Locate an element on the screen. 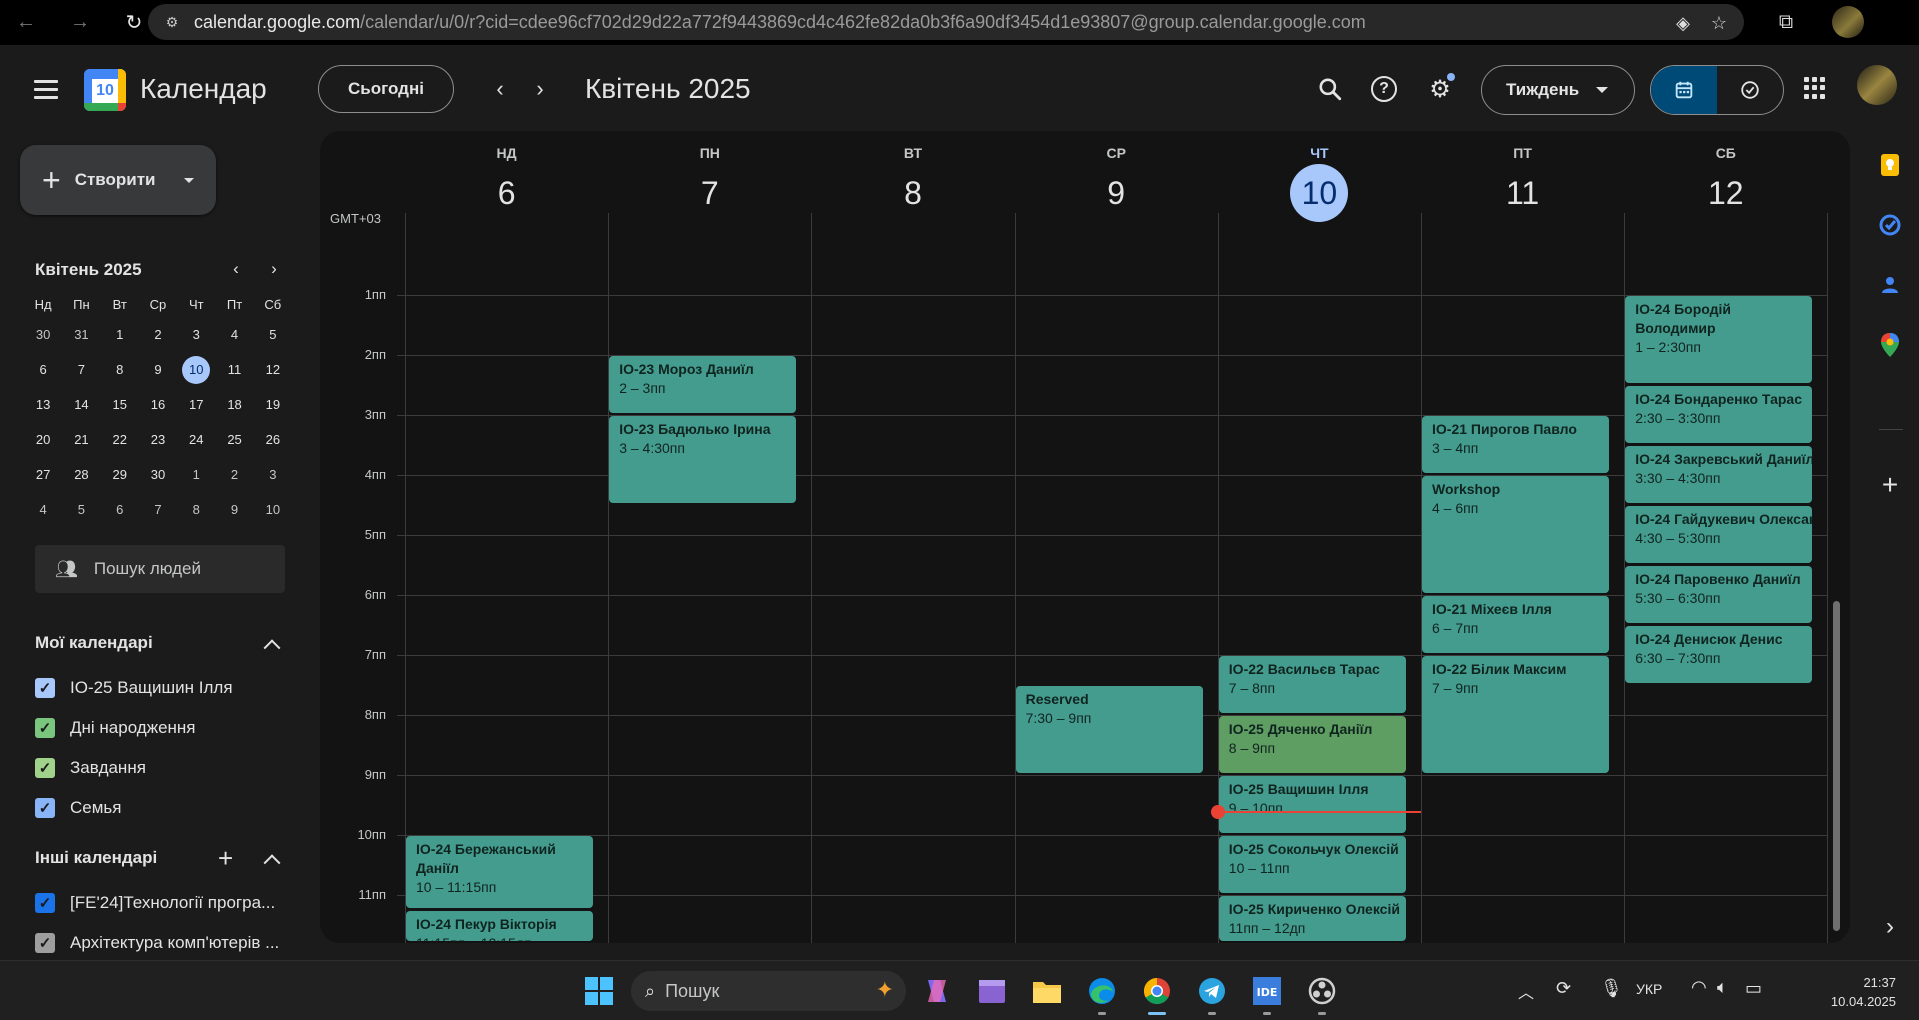 This screenshot has width=1919, height=1020. mini-next-month-icon: › is located at coordinates (274, 269).